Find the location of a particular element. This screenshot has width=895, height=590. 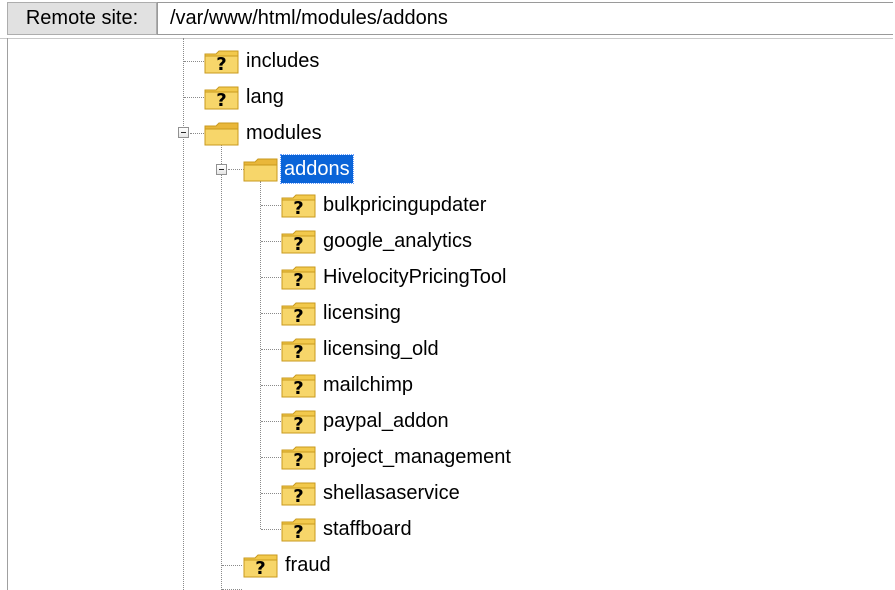

remote-site-label: Remote site: is located at coordinates (82, 18).